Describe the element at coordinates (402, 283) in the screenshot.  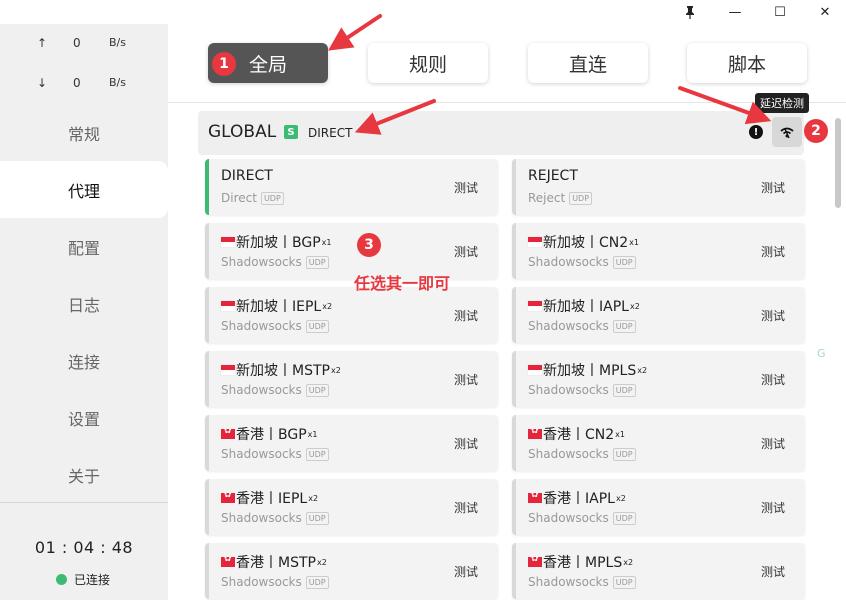
I see `annotation-note: 任选其一即可` at that location.